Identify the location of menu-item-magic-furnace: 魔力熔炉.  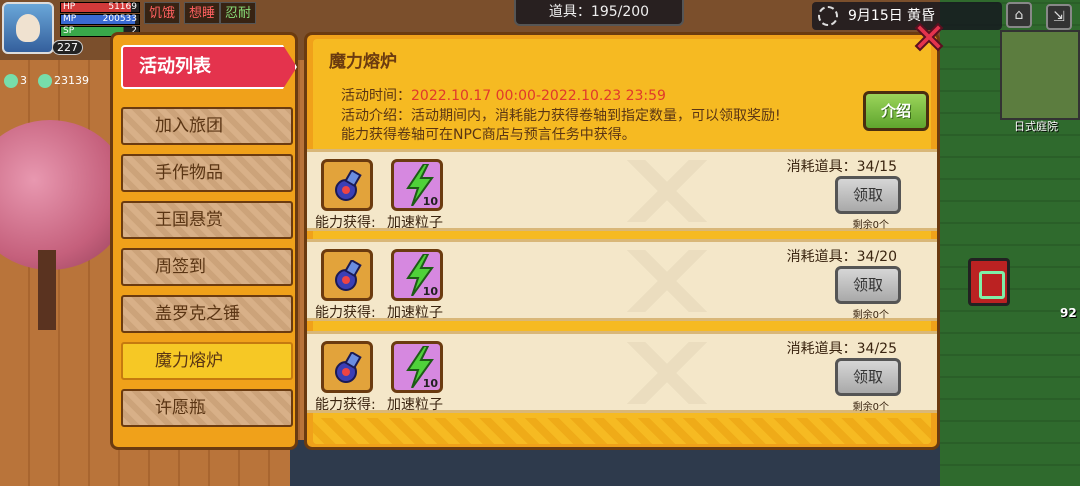
(207, 361).